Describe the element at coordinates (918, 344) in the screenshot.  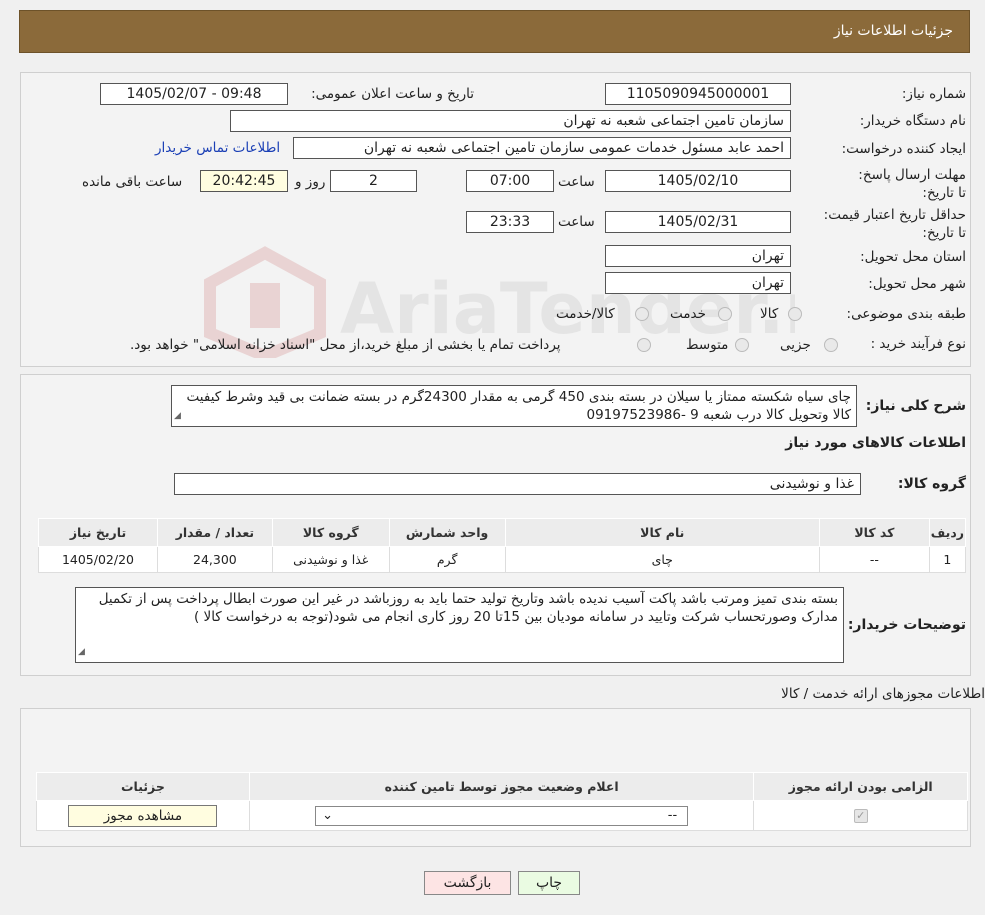
I see `purchase-type-label: نوع فرآیند خرید :` at that location.